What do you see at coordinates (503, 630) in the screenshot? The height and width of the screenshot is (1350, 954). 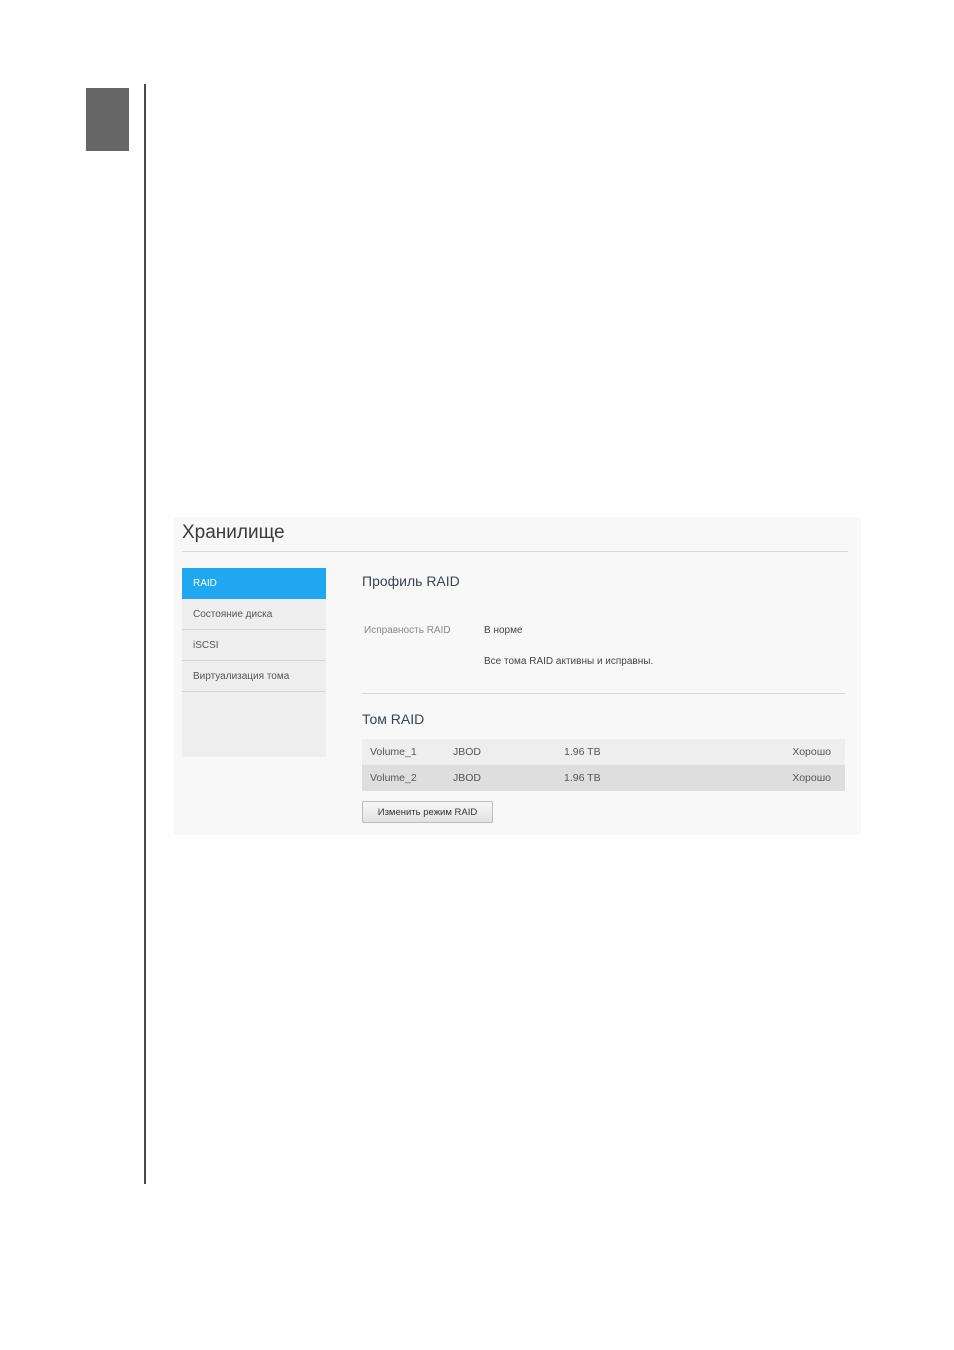 I see `raid-health-value: В норме` at bounding box center [503, 630].